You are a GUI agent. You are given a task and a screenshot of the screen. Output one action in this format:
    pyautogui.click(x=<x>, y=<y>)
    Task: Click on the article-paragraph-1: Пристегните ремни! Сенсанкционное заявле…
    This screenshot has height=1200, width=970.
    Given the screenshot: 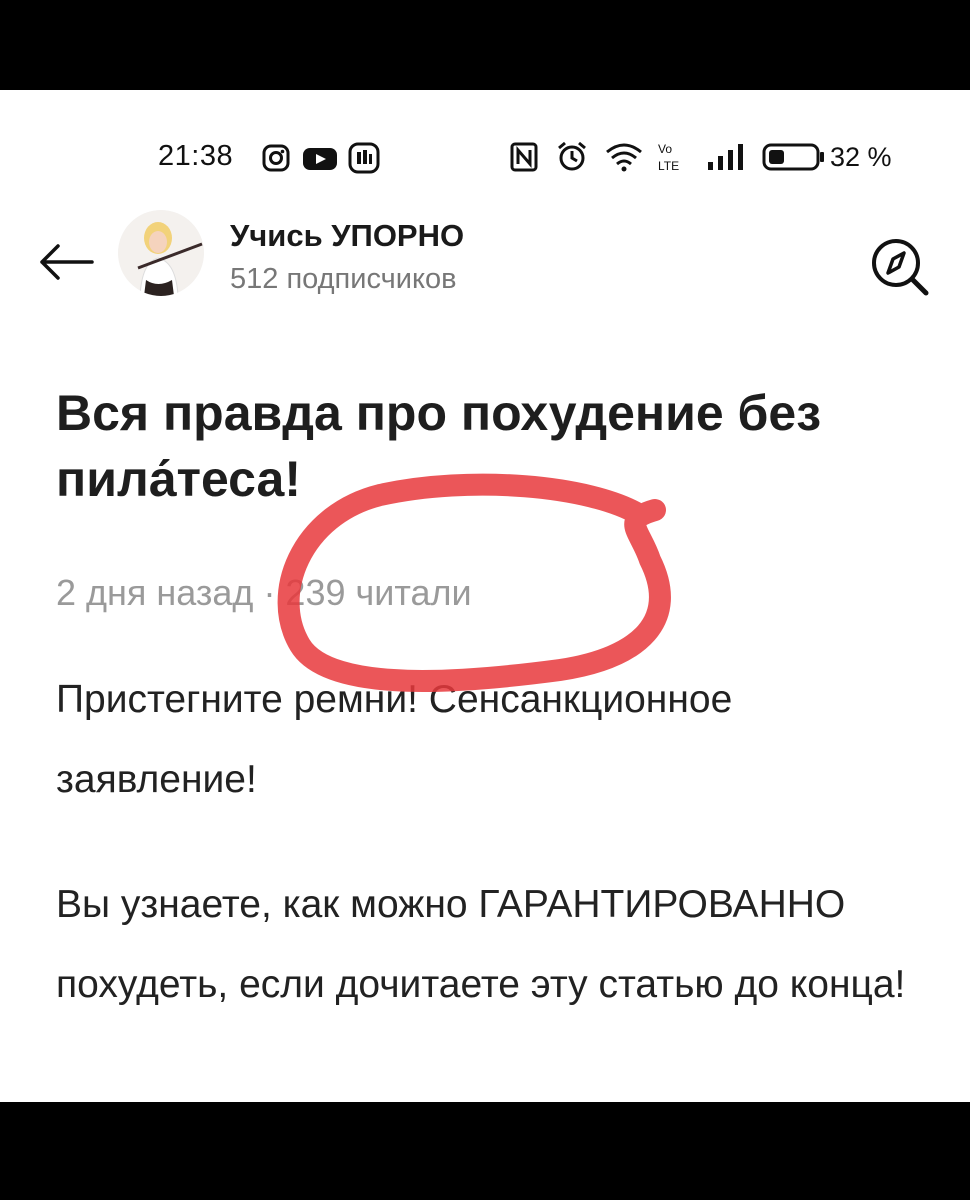 What is the action you would take?
    pyautogui.click(x=394, y=739)
    